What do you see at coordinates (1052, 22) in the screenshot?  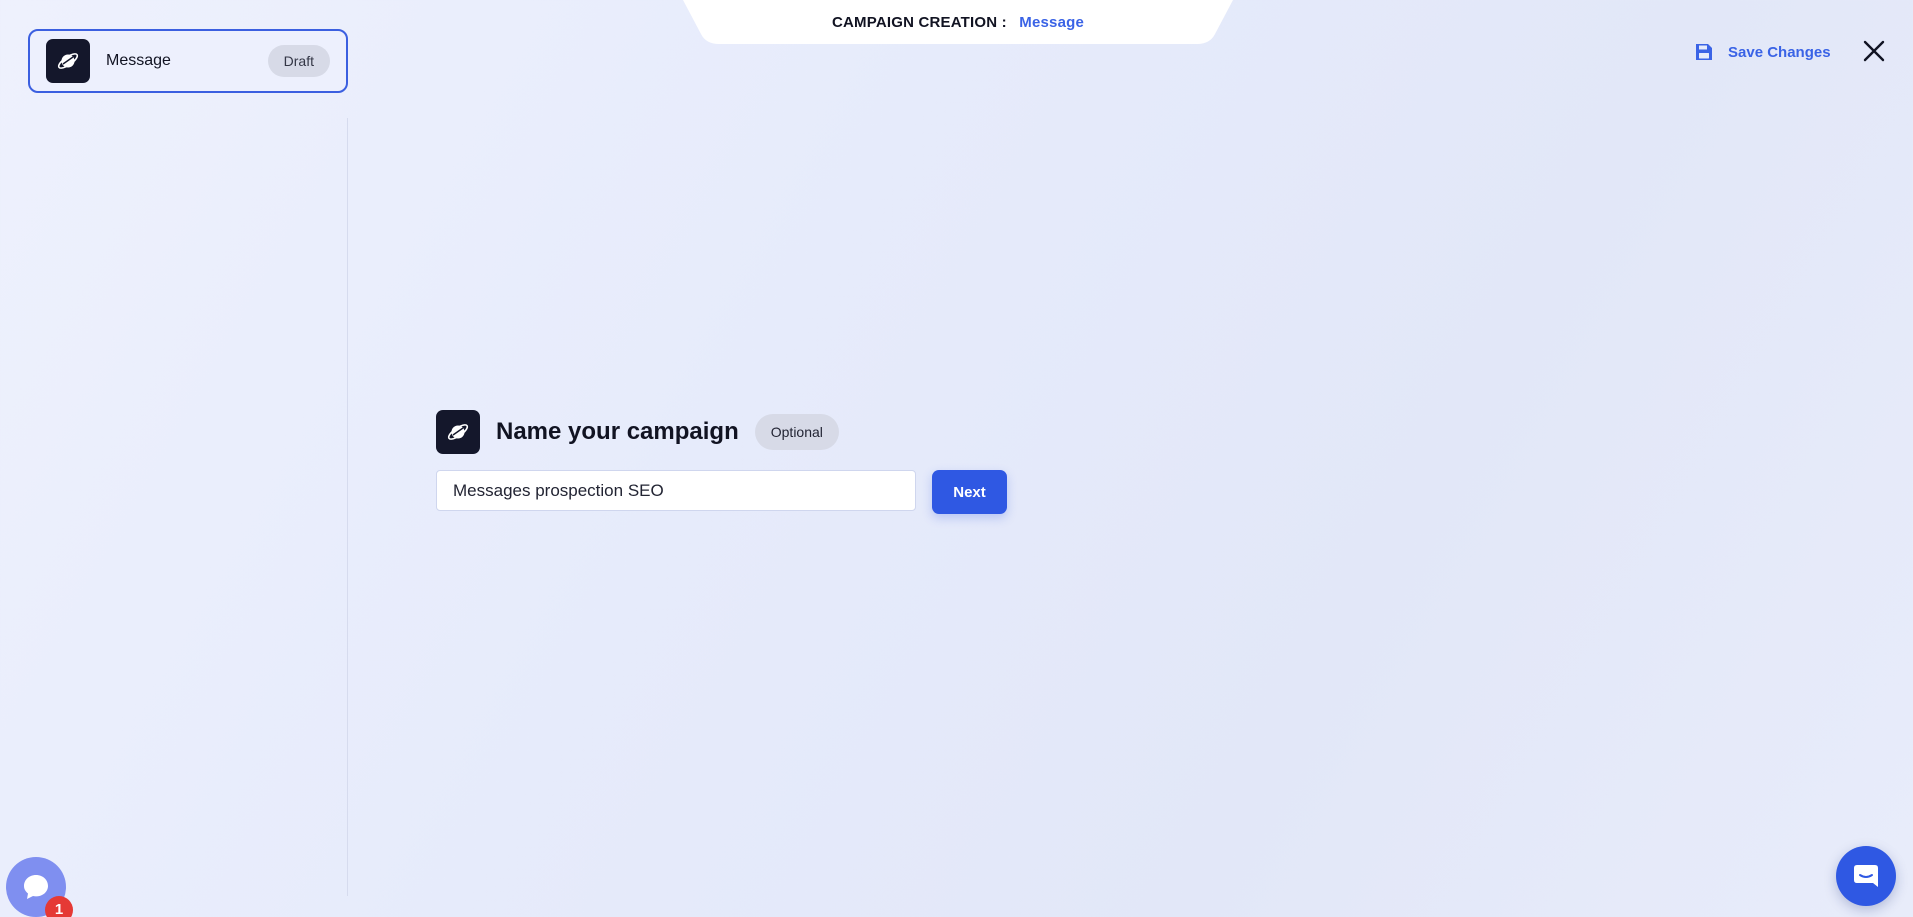 I see `header-campaign-name: Message` at bounding box center [1052, 22].